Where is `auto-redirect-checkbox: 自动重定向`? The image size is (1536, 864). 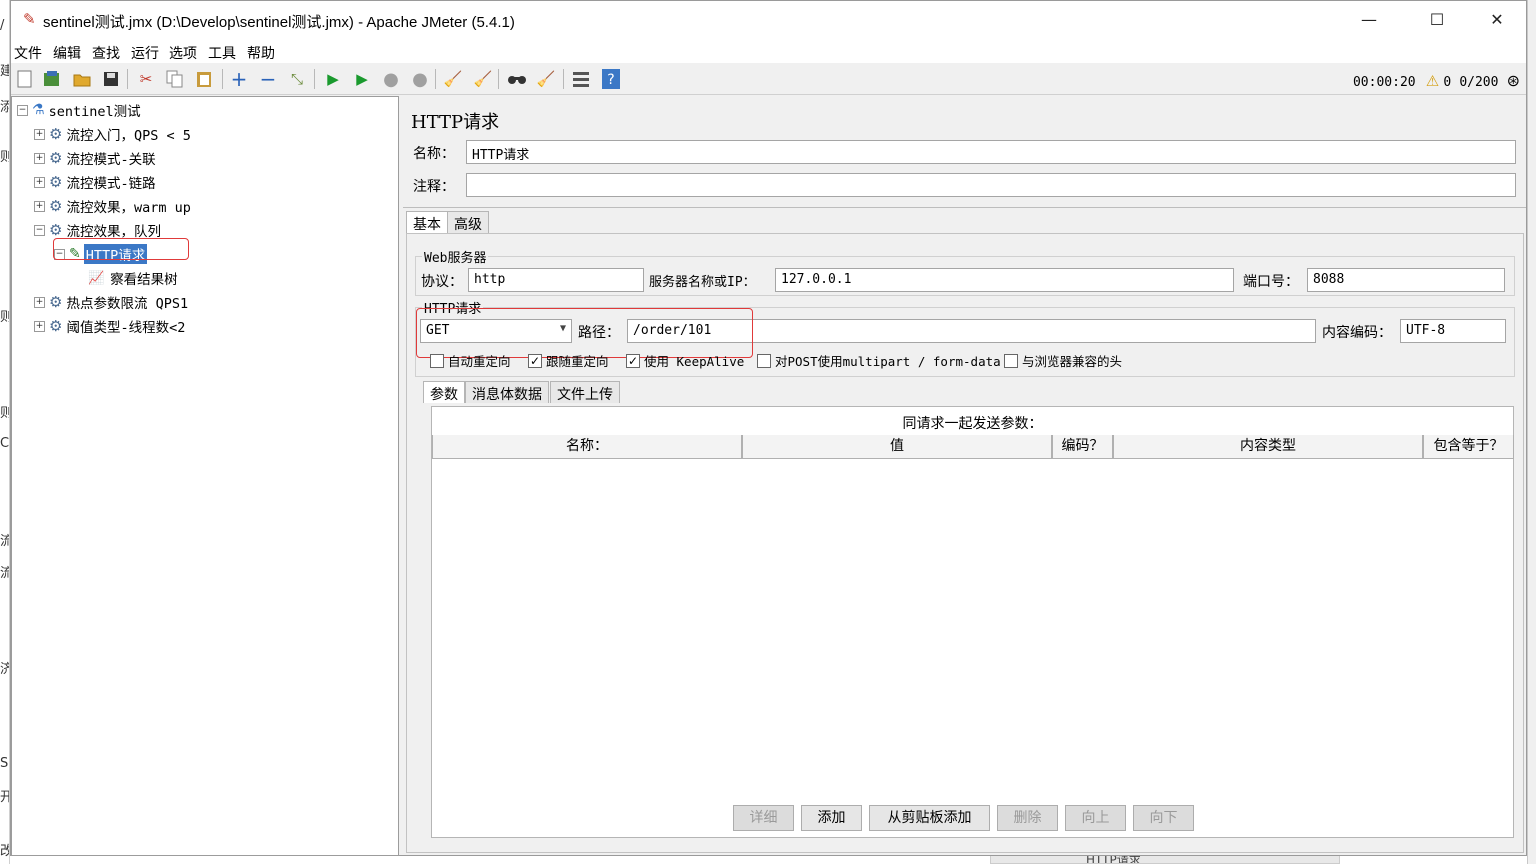
auto-redirect-checkbox: 自动重定向 is located at coordinates (470, 360).